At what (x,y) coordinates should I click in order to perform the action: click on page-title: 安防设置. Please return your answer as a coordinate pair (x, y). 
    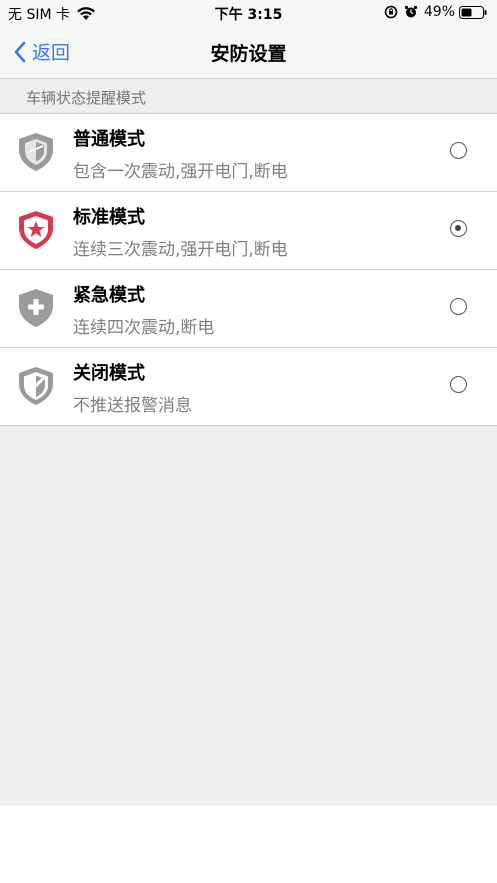
    Looking at the image, I should click on (248, 54).